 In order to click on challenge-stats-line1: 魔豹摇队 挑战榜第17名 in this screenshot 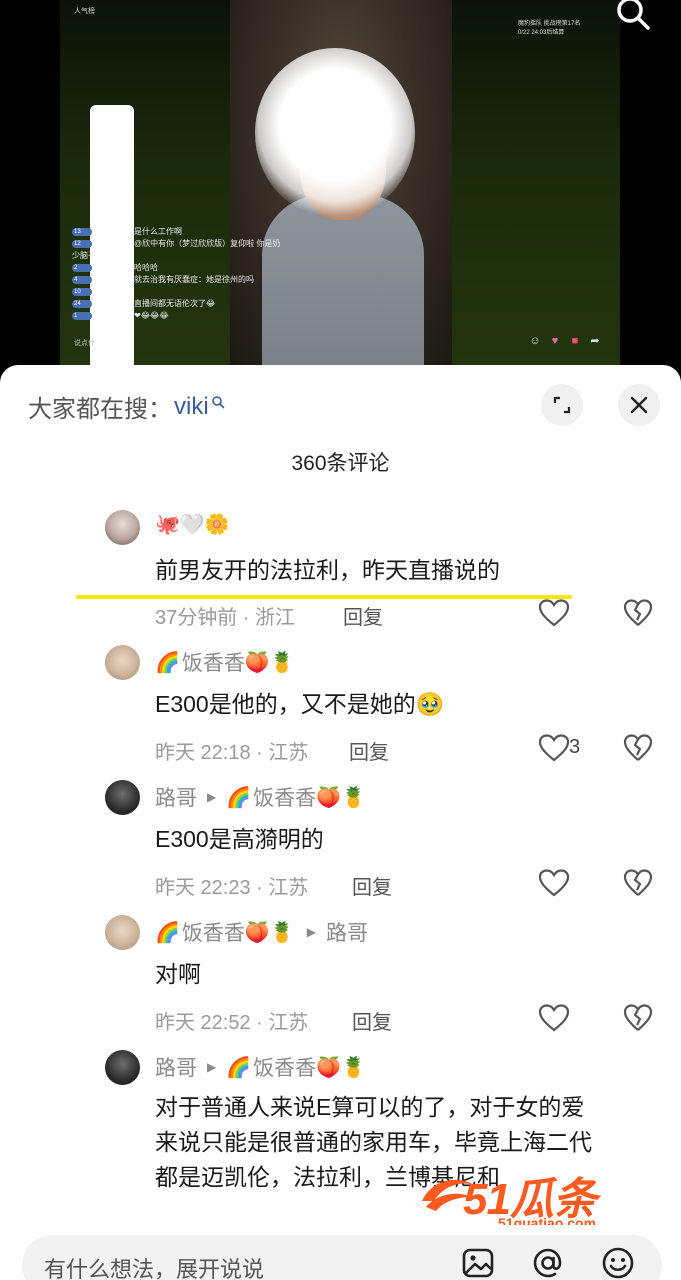, I will do `click(549, 24)`.